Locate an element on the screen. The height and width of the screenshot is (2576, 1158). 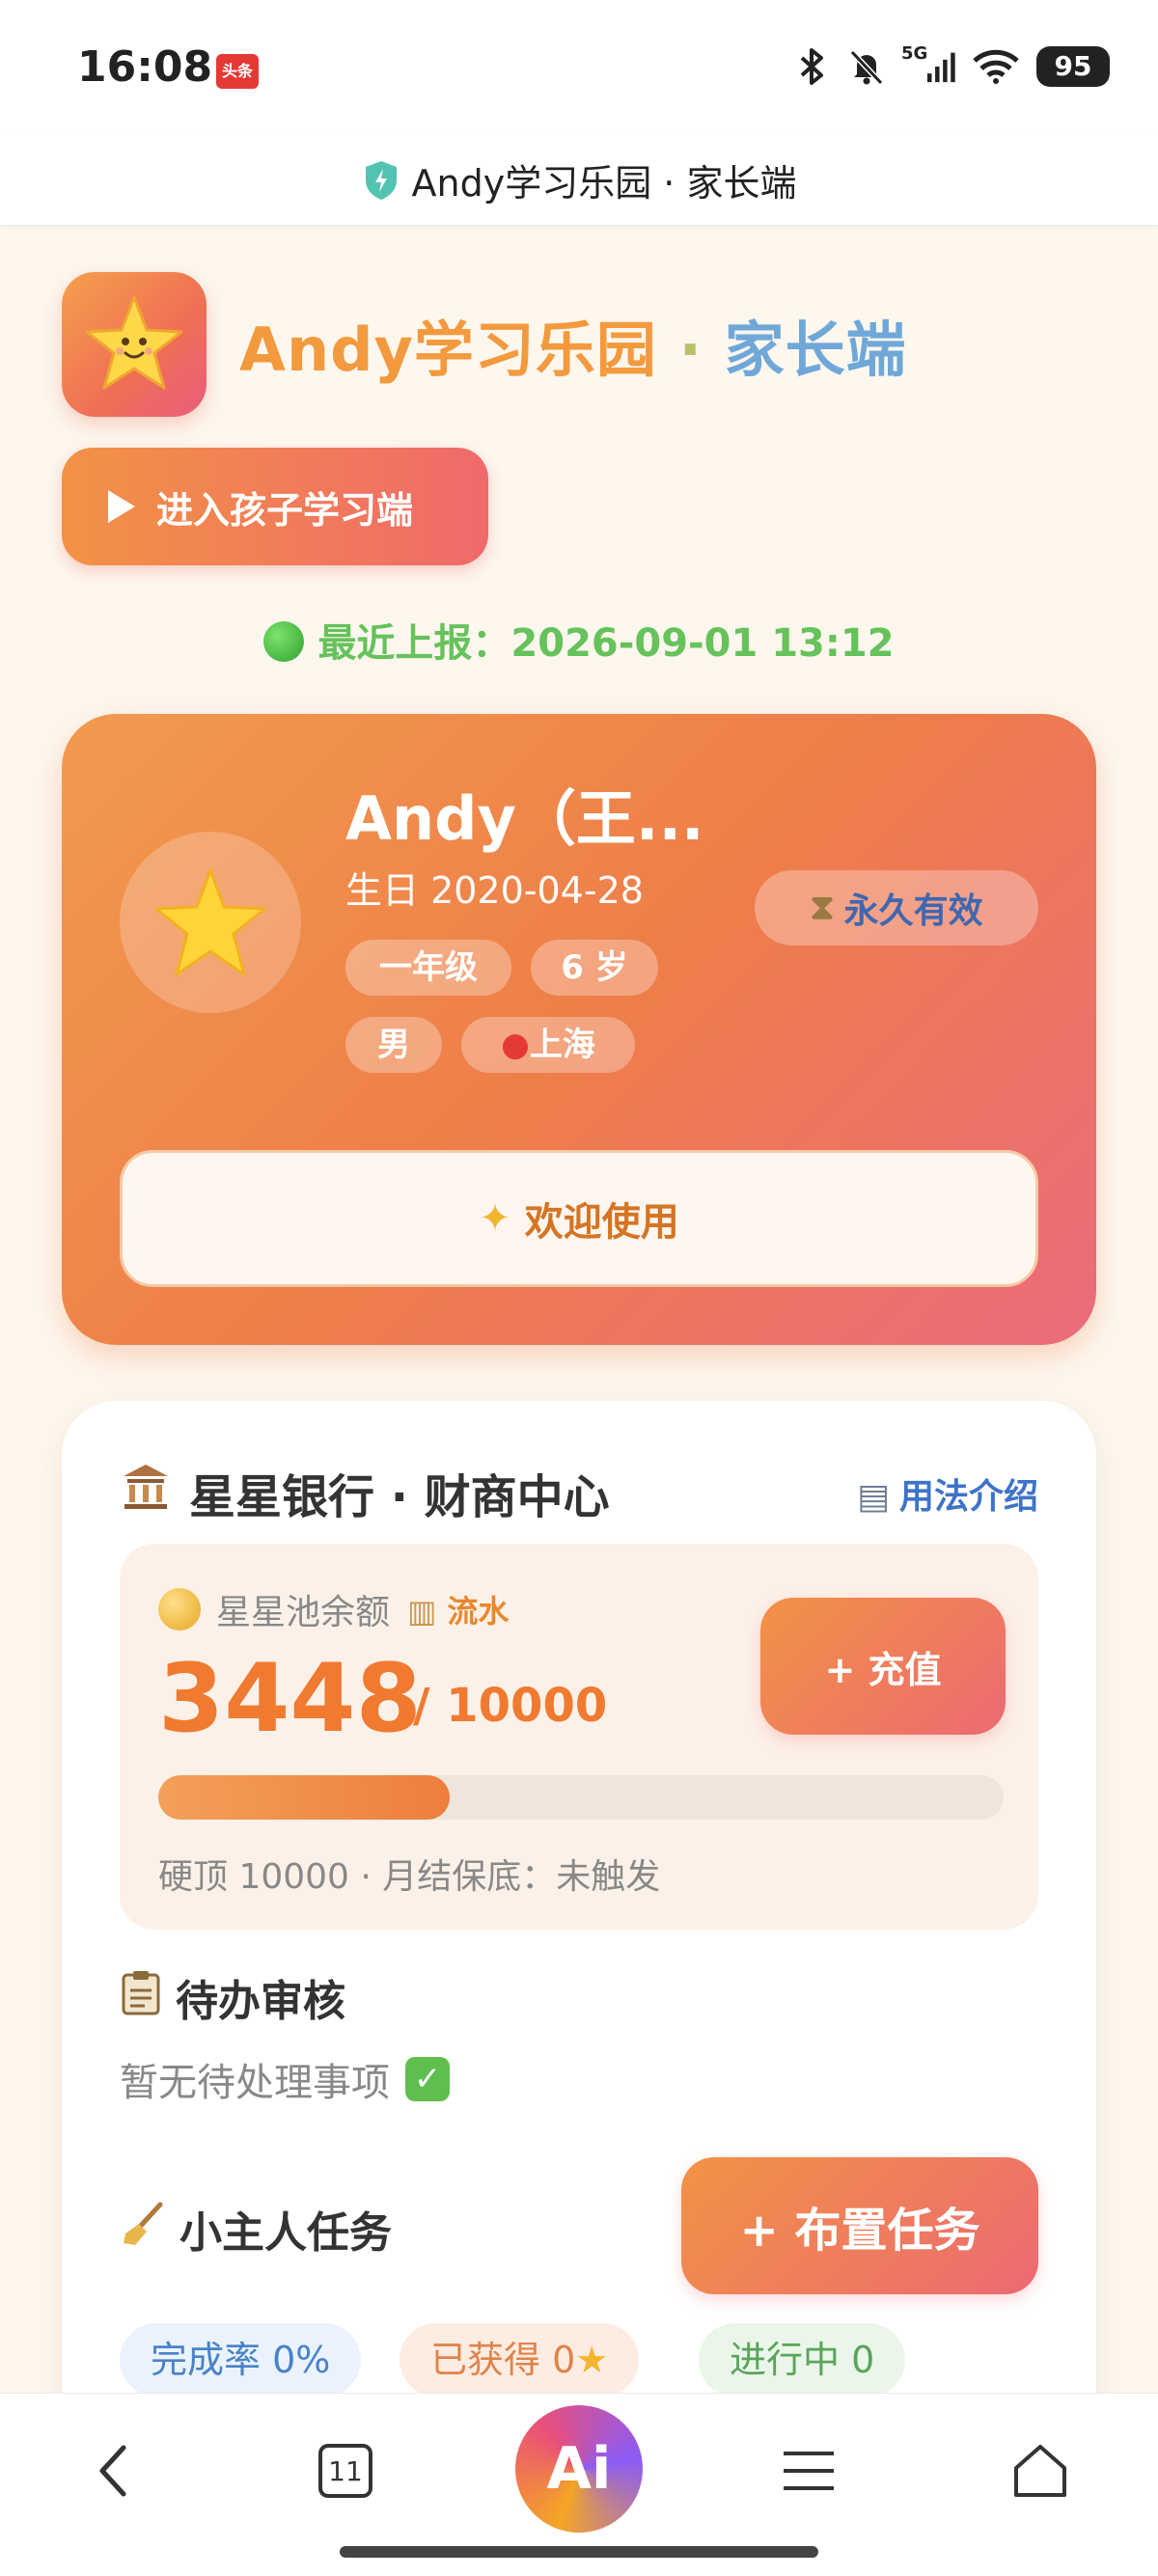
tabs-button: 11 is located at coordinates (345, 2471).